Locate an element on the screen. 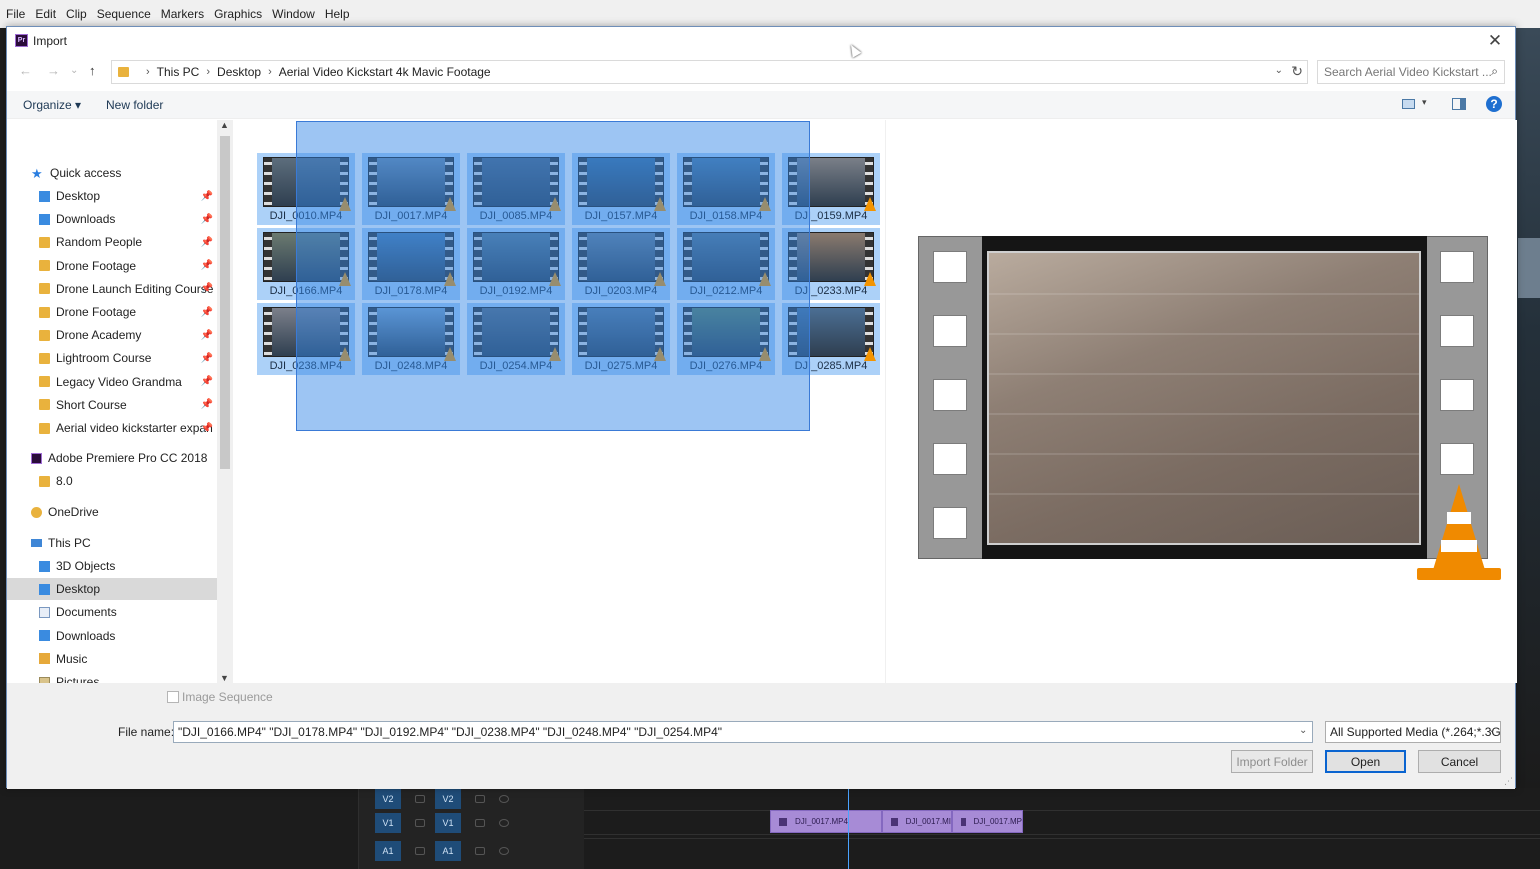 The height and width of the screenshot is (869, 1540). open-button: Open is located at coordinates (1365, 761).